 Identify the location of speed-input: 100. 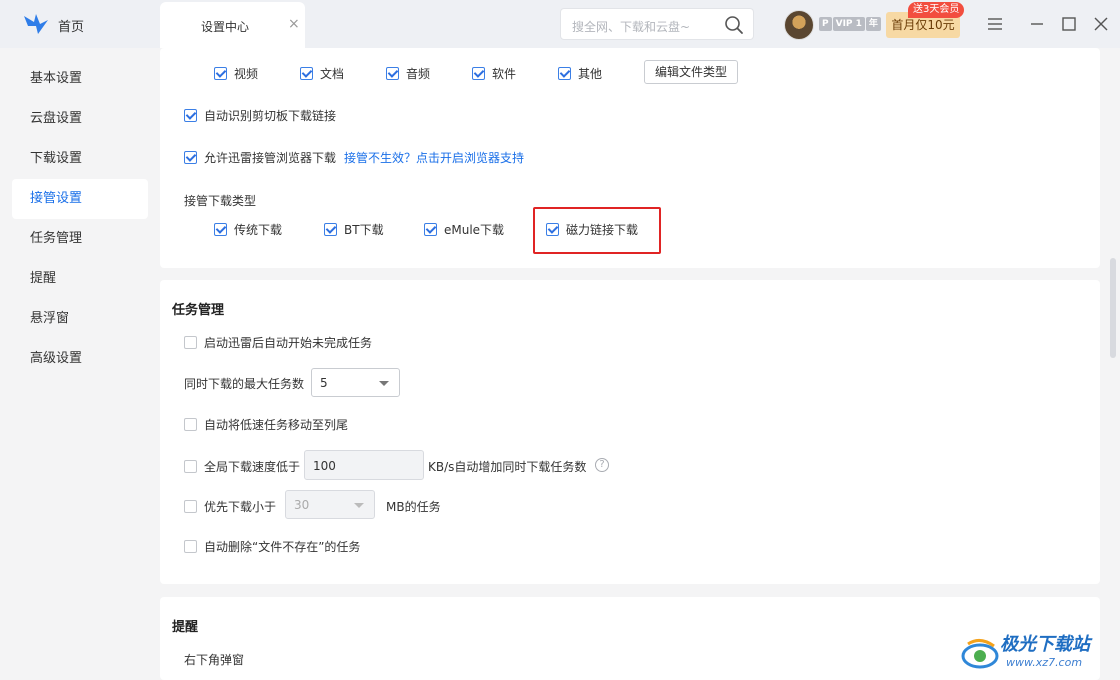
(364, 465).